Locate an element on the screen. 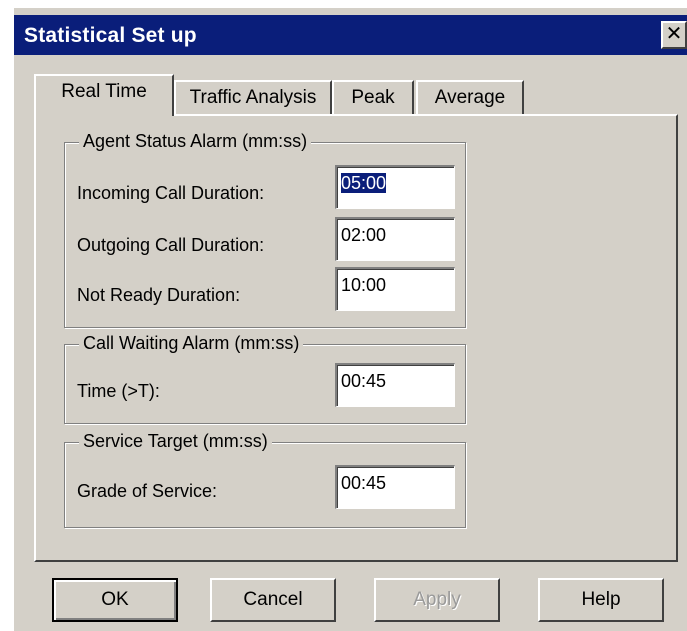 The width and height of the screenshot is (687, 631). ok-label: OK is located at coordinates (115, 599).